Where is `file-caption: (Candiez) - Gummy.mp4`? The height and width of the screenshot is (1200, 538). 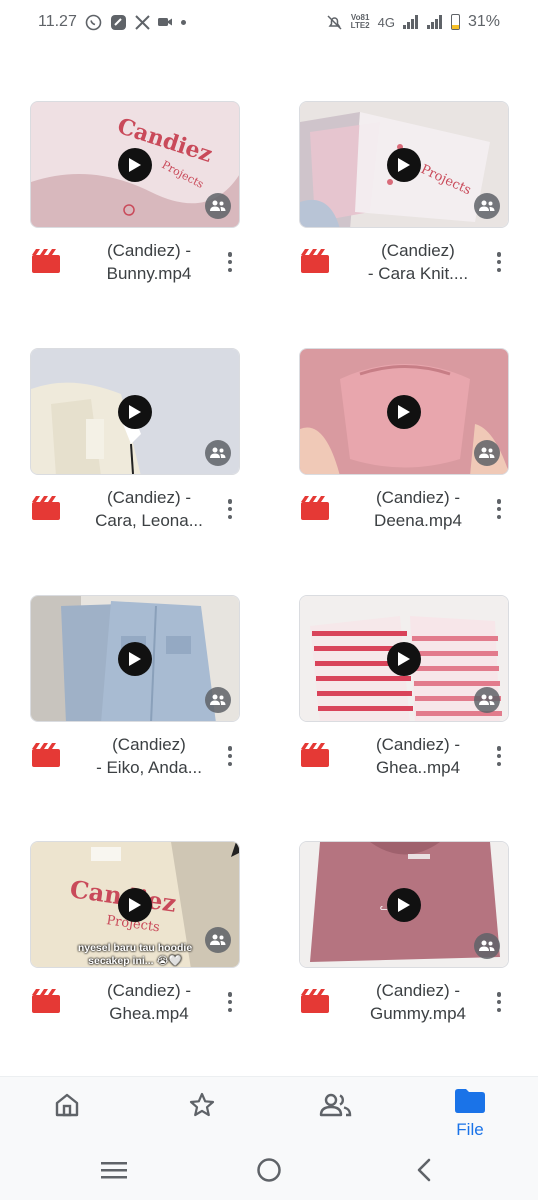
file-caption: (Candiez) - Gummy.mp4 is located at coordinates (404, 1004).